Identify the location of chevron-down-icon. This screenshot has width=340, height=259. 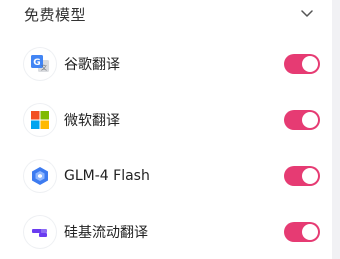
(307, 14).